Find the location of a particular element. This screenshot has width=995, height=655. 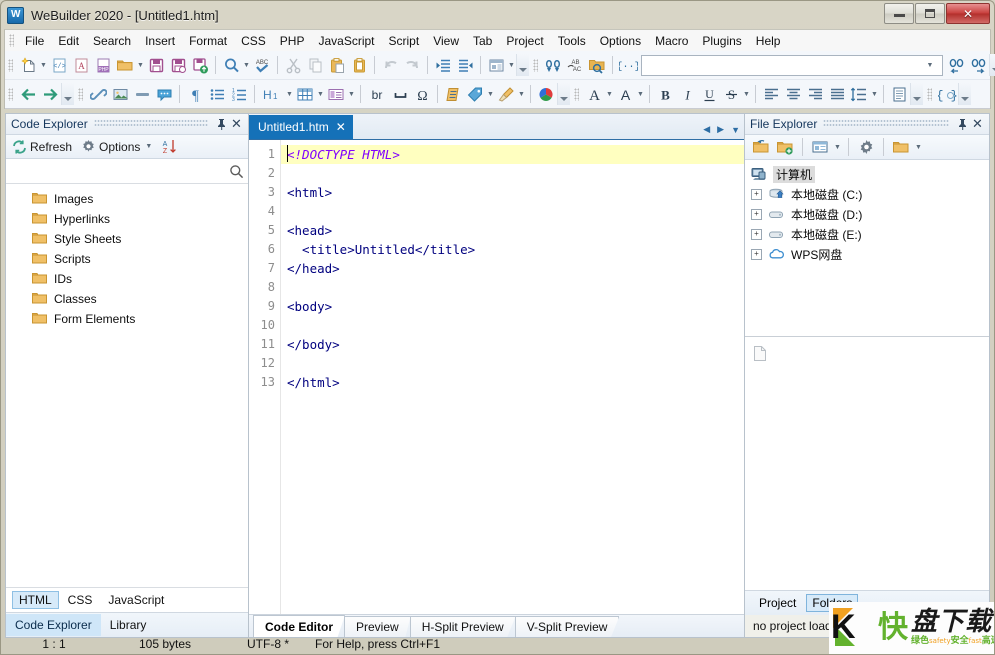

menu-view: View is located at coordinates (446, 41).